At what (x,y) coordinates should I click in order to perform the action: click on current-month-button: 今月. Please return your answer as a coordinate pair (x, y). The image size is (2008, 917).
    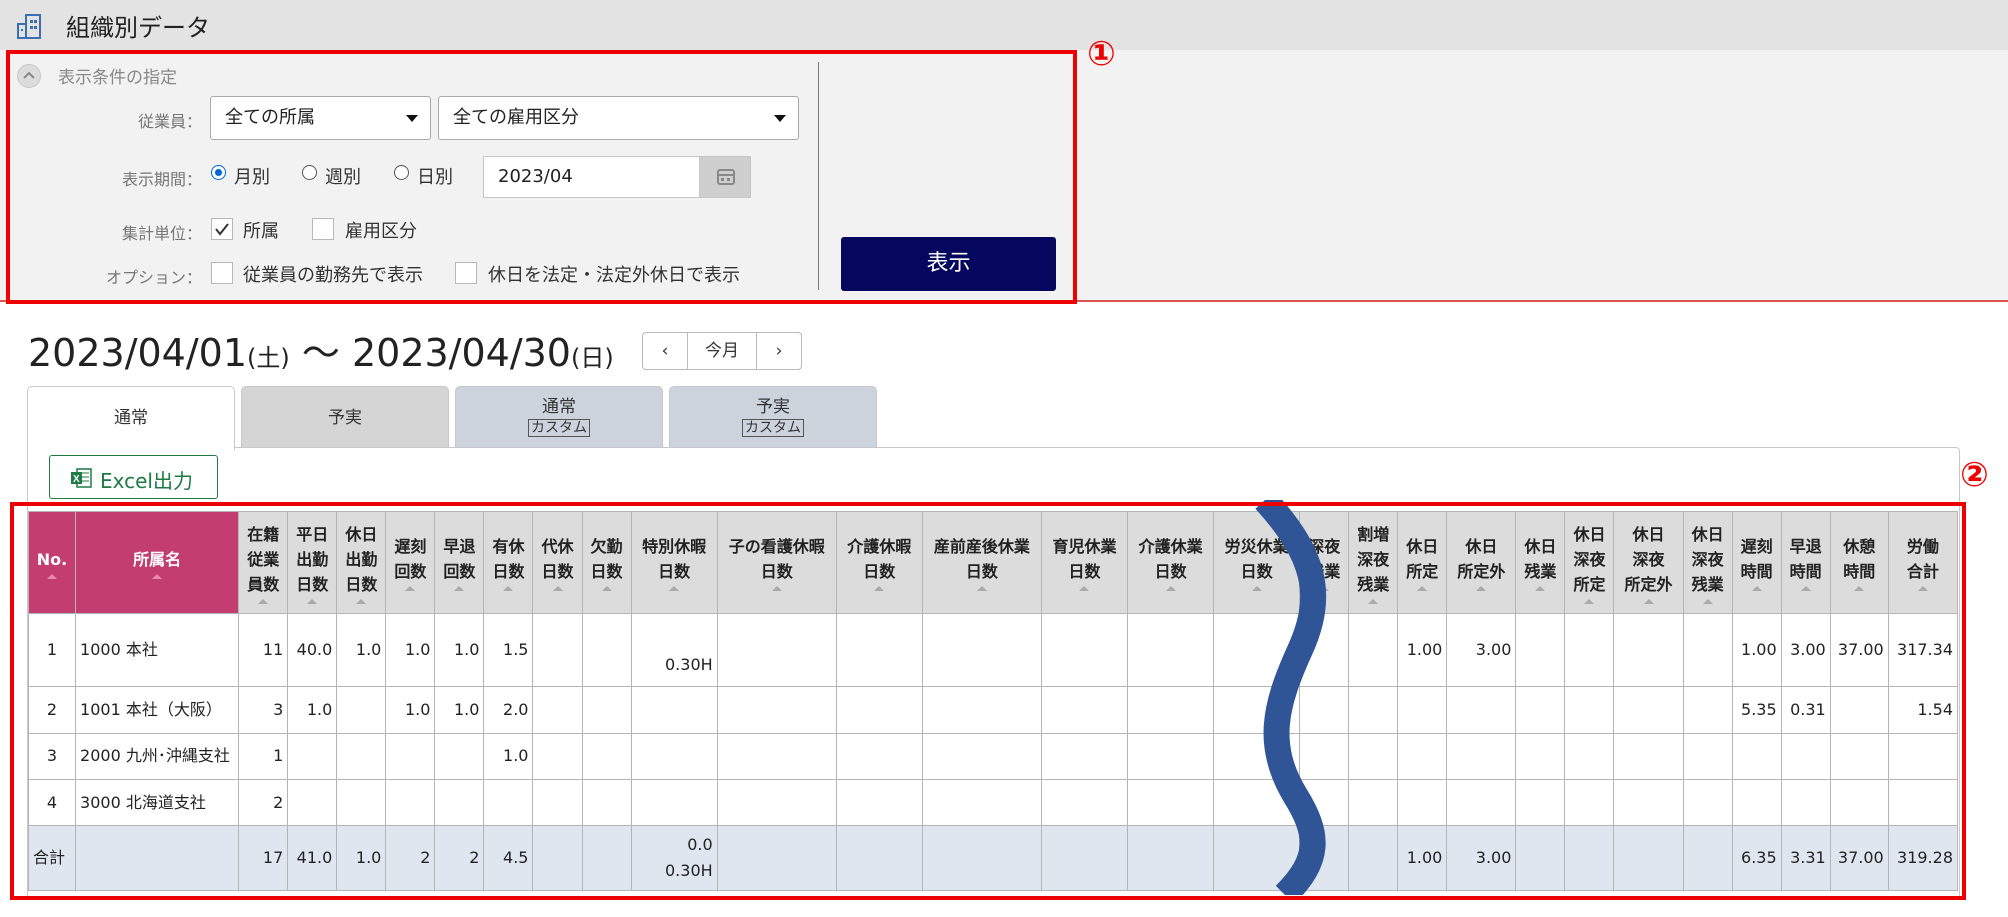
    Looking at the image, I should click on (722, 351).